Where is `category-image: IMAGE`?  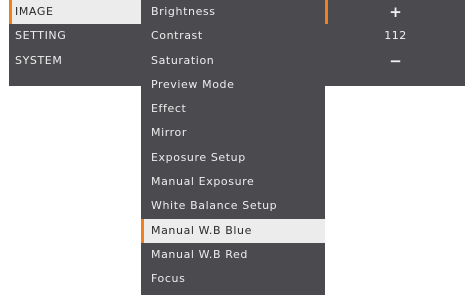
category-image: IMAGE is located at coordinates (75, 12).